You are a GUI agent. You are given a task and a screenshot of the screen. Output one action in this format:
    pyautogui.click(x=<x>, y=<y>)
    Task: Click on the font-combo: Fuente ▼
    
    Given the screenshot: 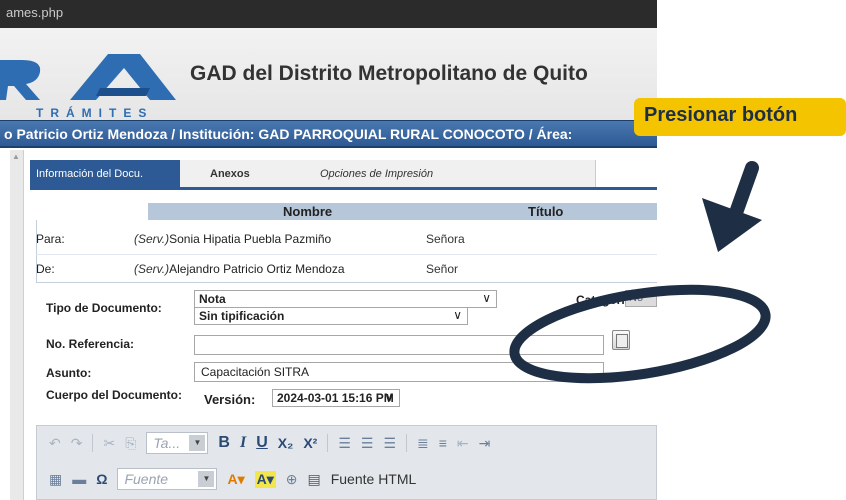 What is the action you would take?
    pyautogui.click(x=167, y=479)
    